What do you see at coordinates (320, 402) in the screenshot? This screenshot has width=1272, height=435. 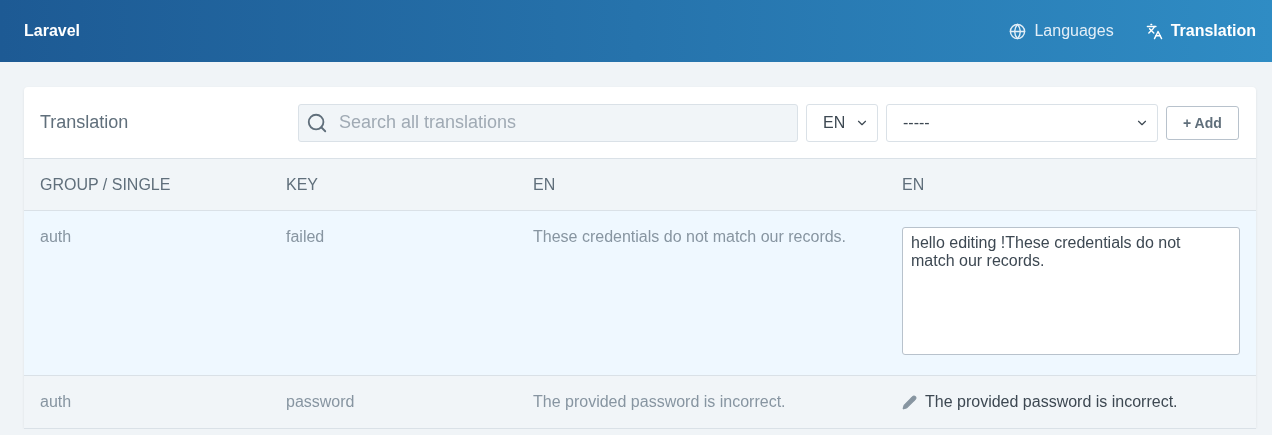 I see `table-cell-text: password` at bounding box center [320, 402].